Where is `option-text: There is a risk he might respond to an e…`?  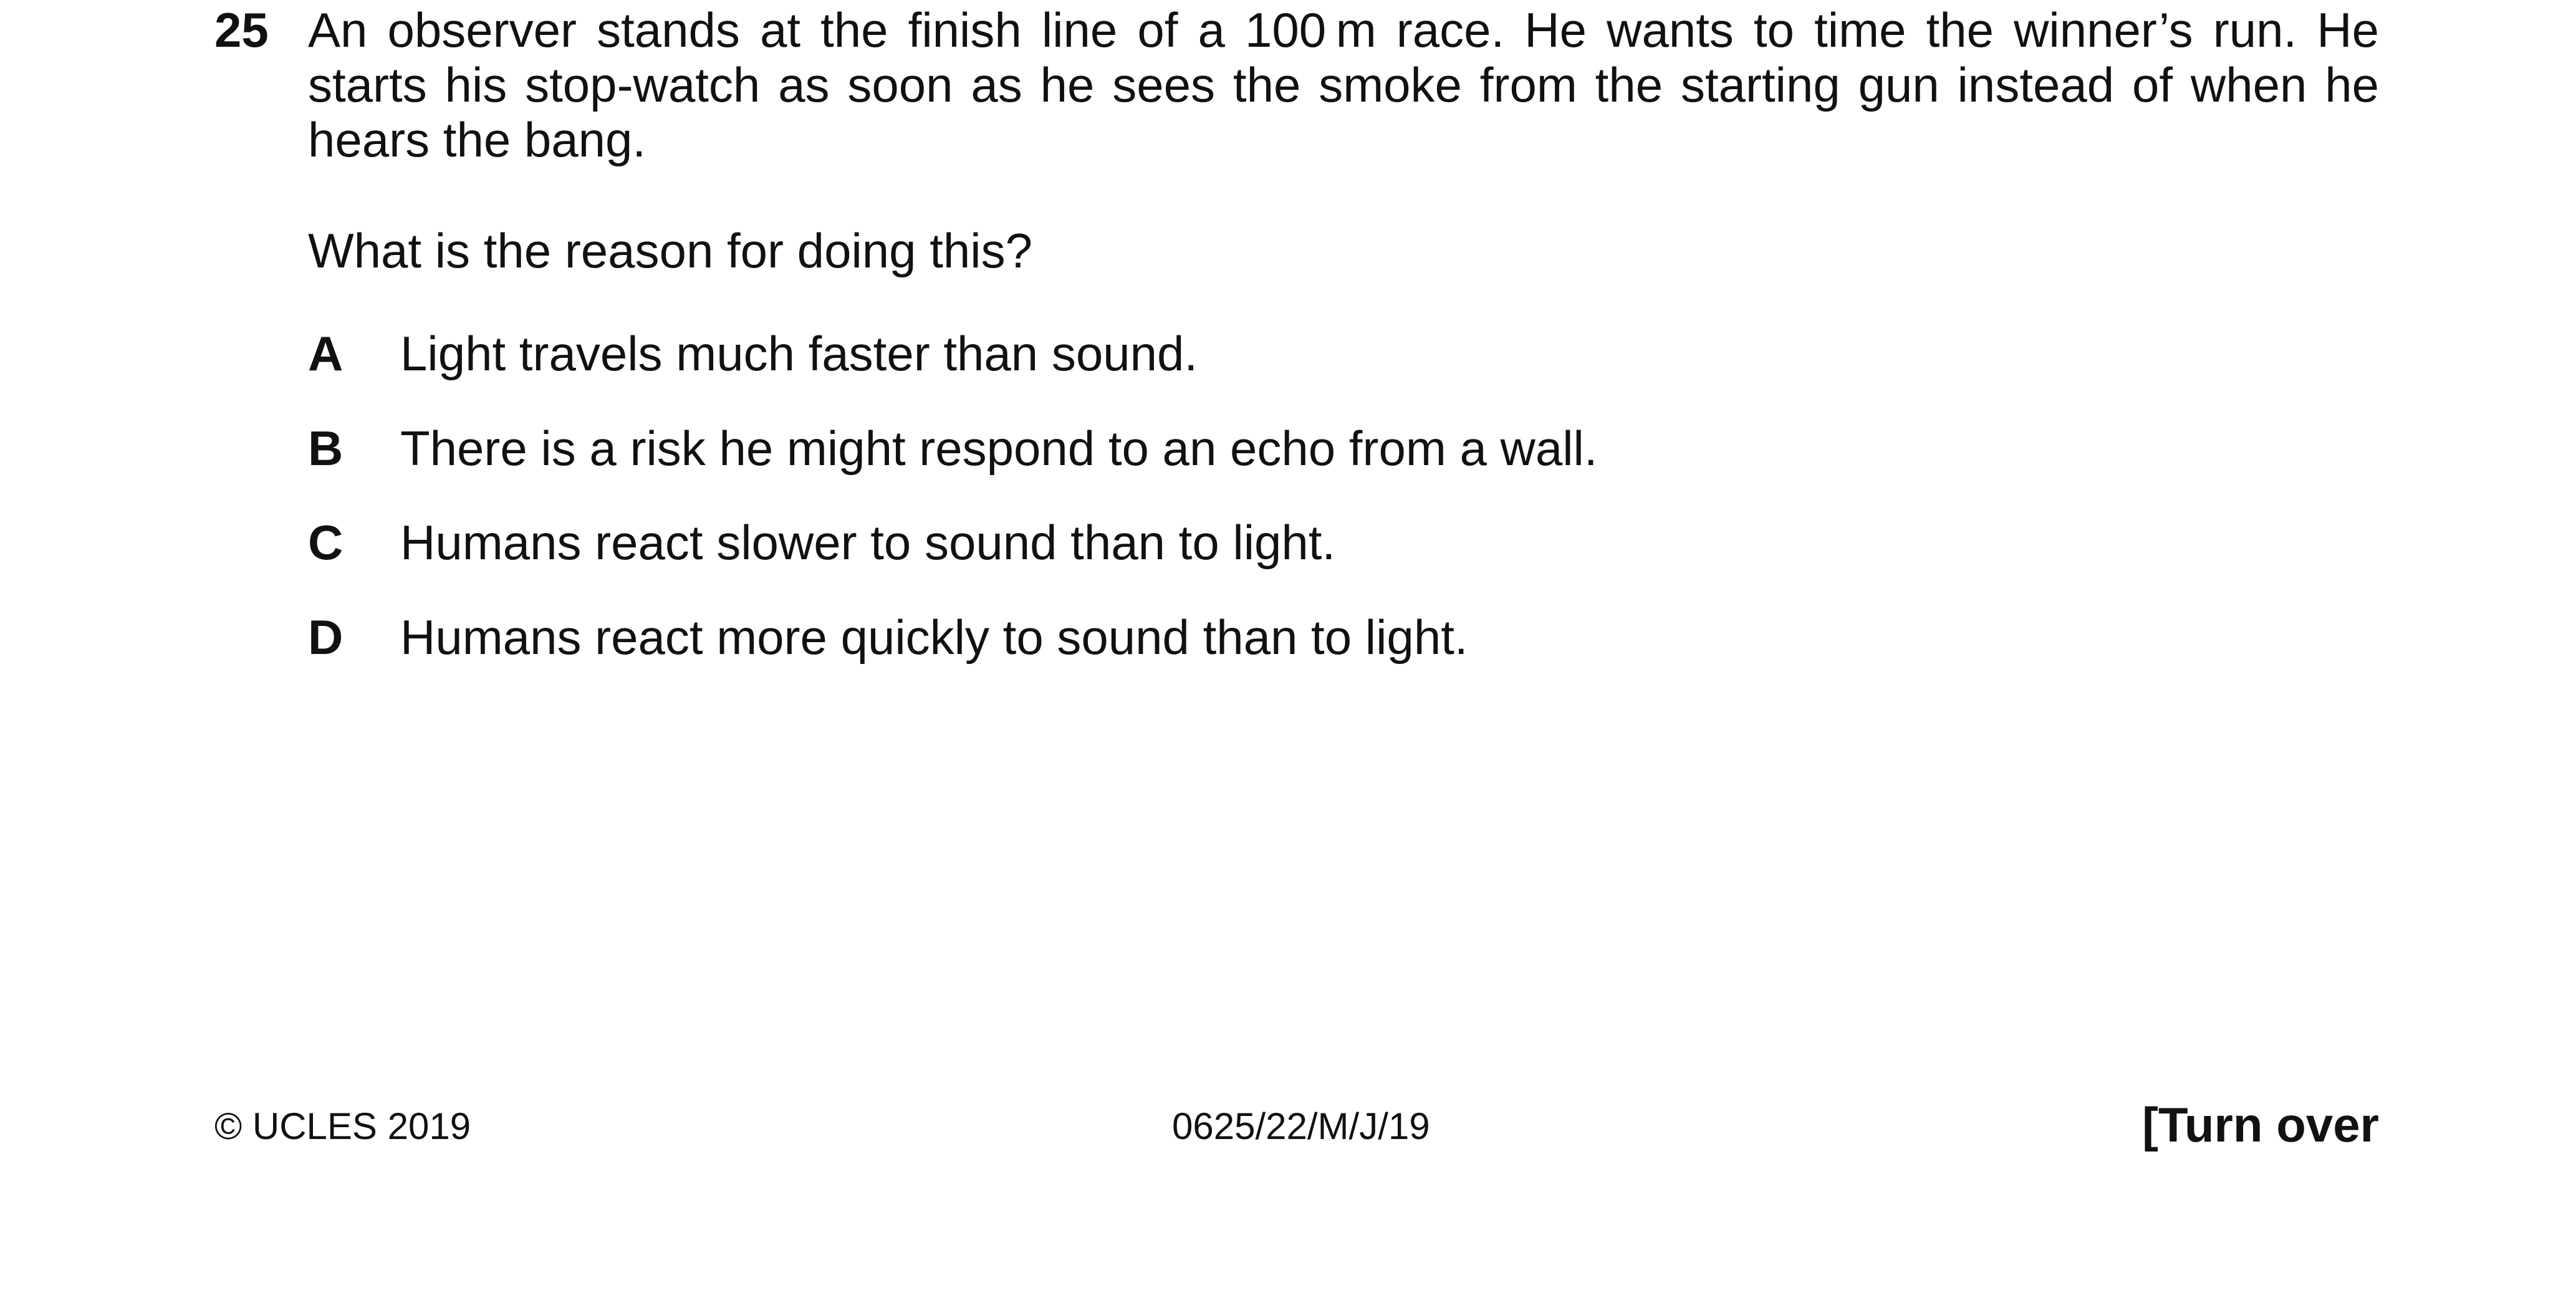
option-text: There is a risk he might respond to an e… is located at coordinates (999, 448).